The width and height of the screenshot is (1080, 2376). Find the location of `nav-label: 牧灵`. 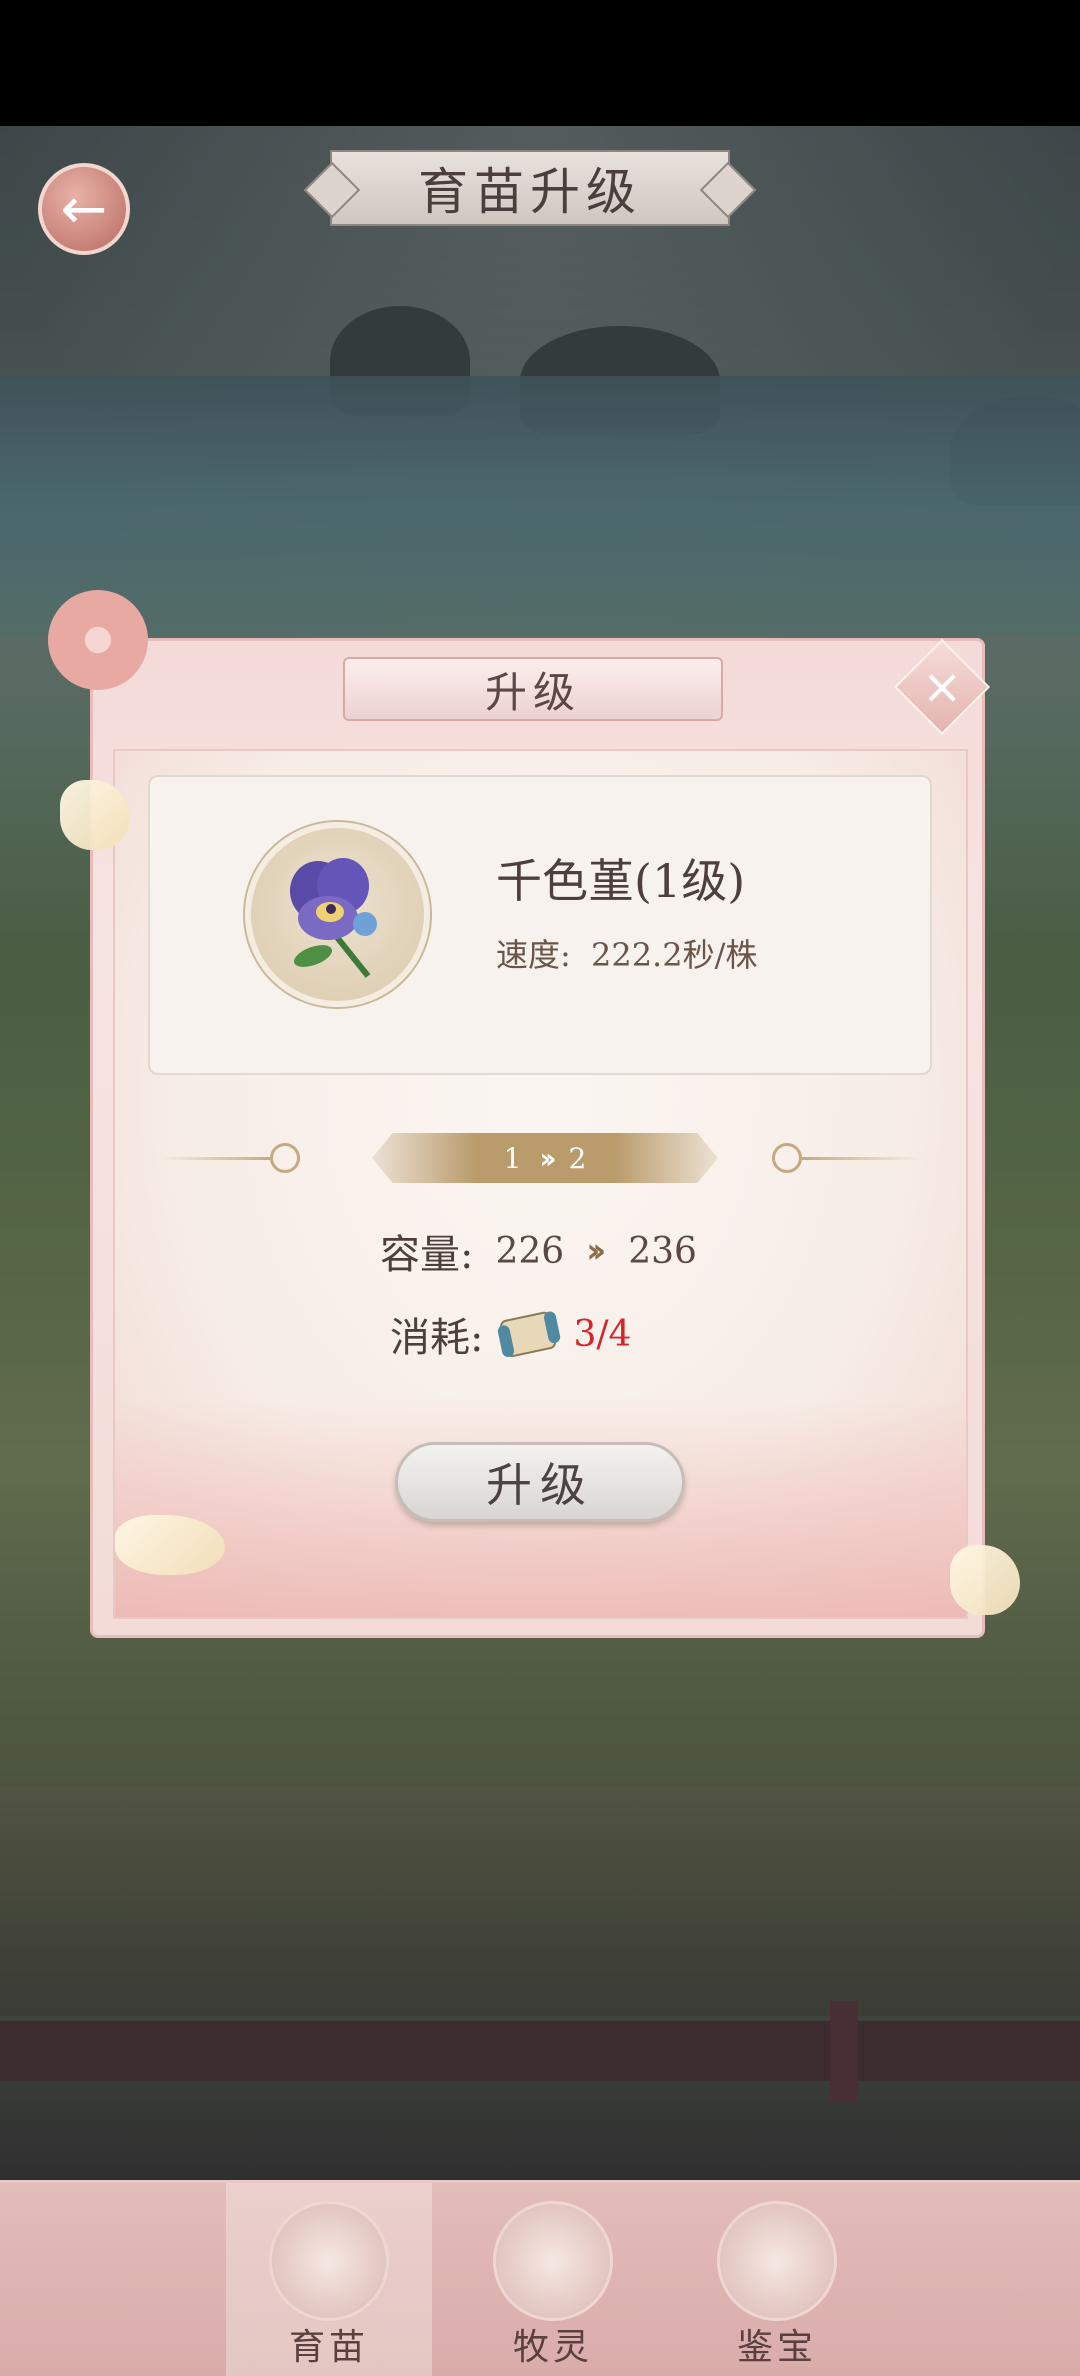

nav-label: 牧灵 is located at coordinates (552, 2347).